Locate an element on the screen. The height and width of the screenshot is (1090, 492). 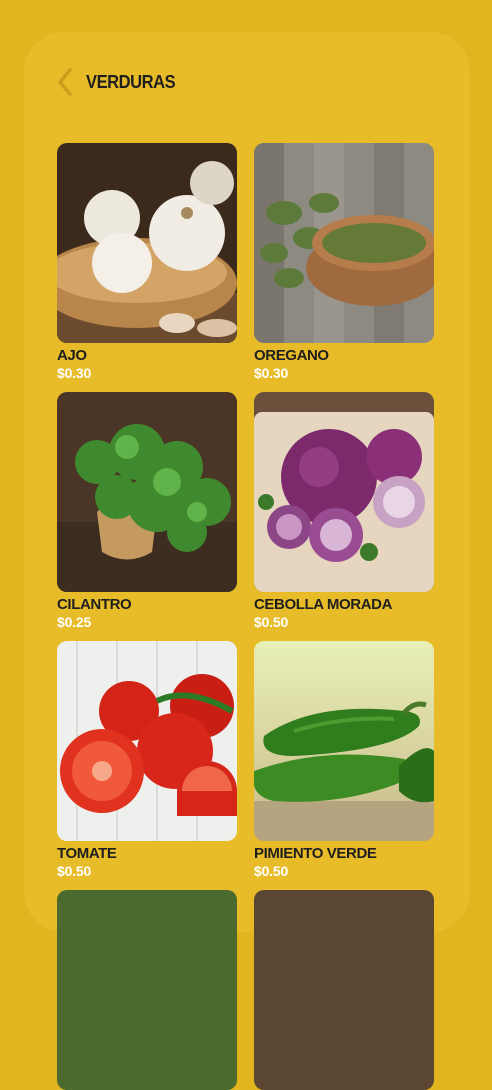
product-price: $0.25 is located at coordinates (74, 622).